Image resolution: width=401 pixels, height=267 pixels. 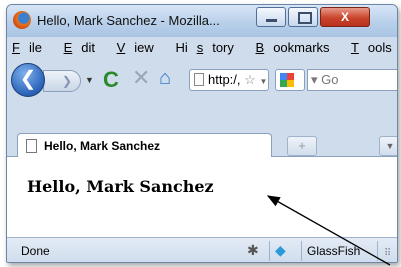 What do you see at coordinates (374, 47) in the screenshot?
I see `menu-tools: Tools` at bounding box center [374, 47].